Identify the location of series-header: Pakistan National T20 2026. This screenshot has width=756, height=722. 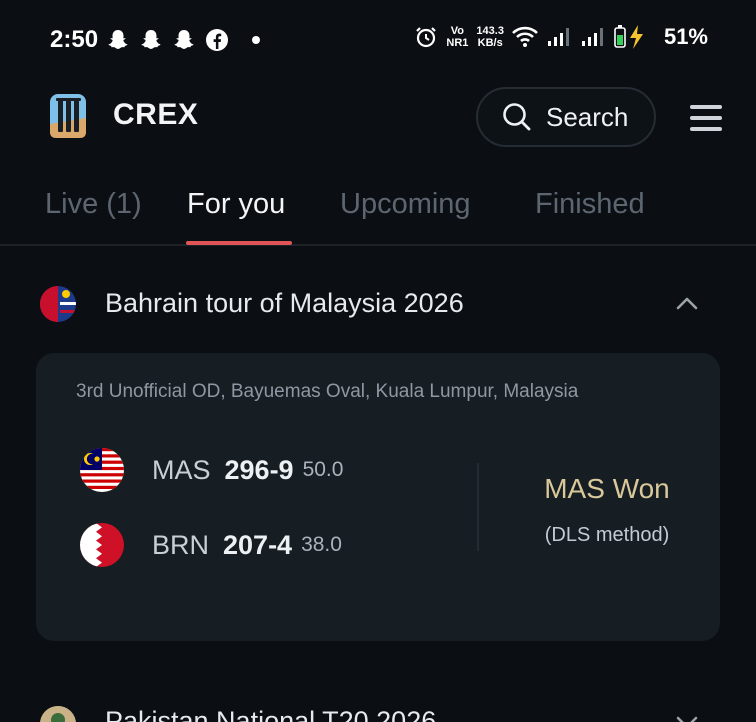
(378, 711).